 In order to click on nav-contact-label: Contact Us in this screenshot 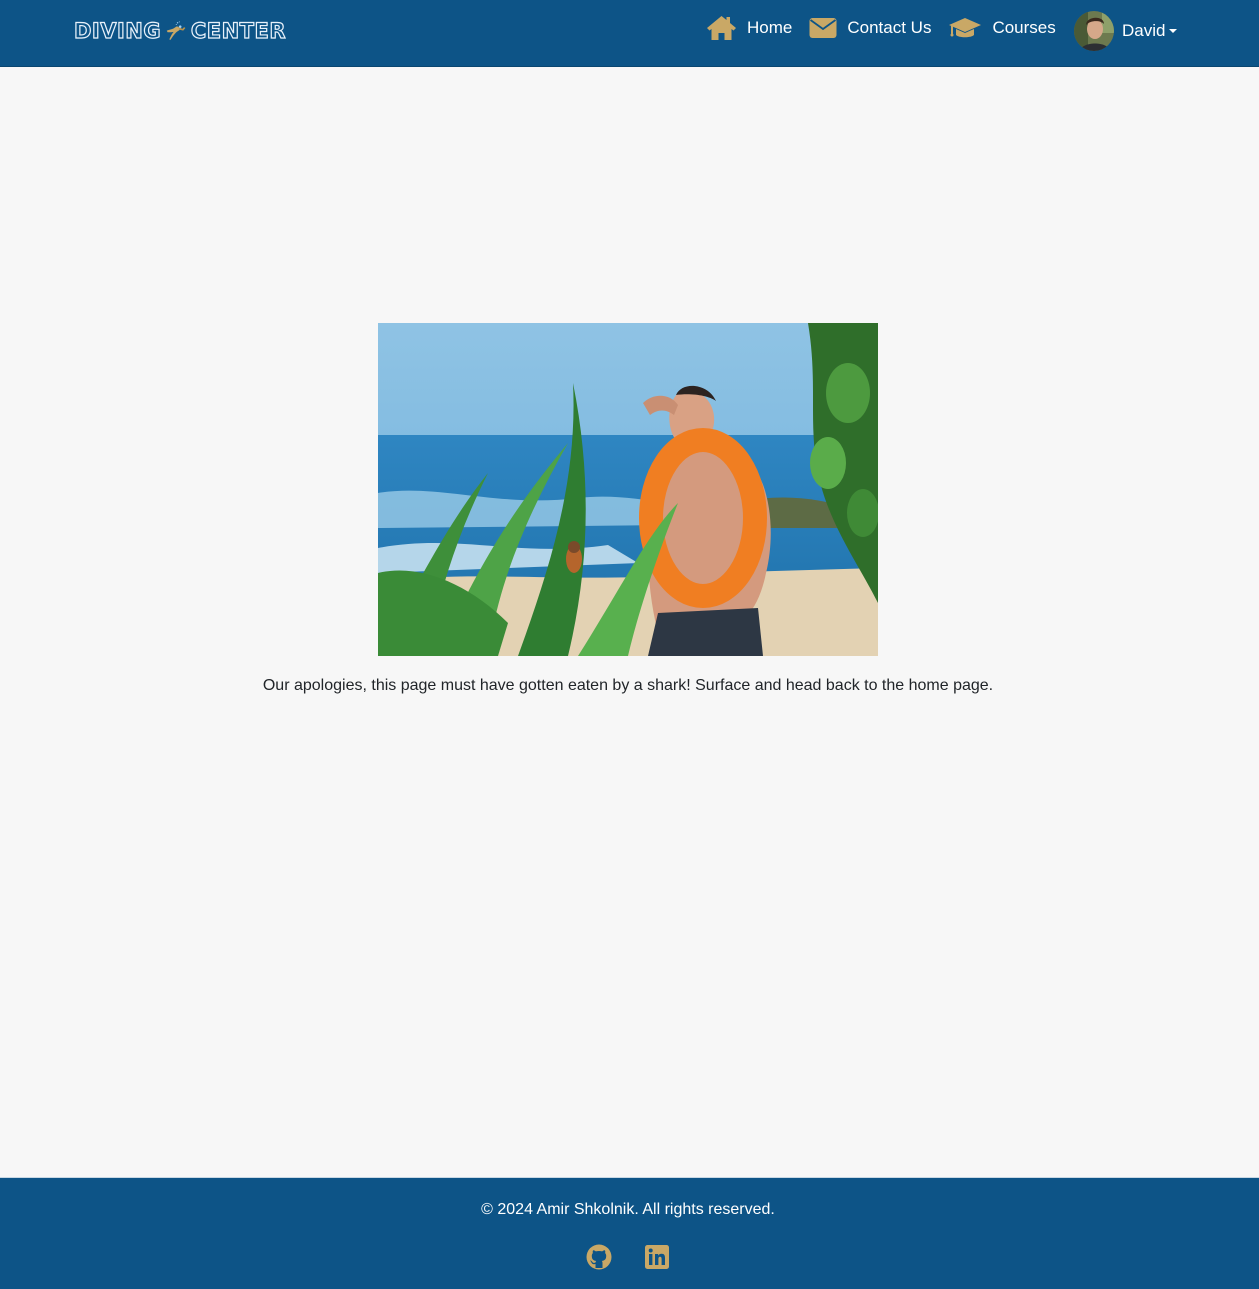, I will do `click(889, 27)`.